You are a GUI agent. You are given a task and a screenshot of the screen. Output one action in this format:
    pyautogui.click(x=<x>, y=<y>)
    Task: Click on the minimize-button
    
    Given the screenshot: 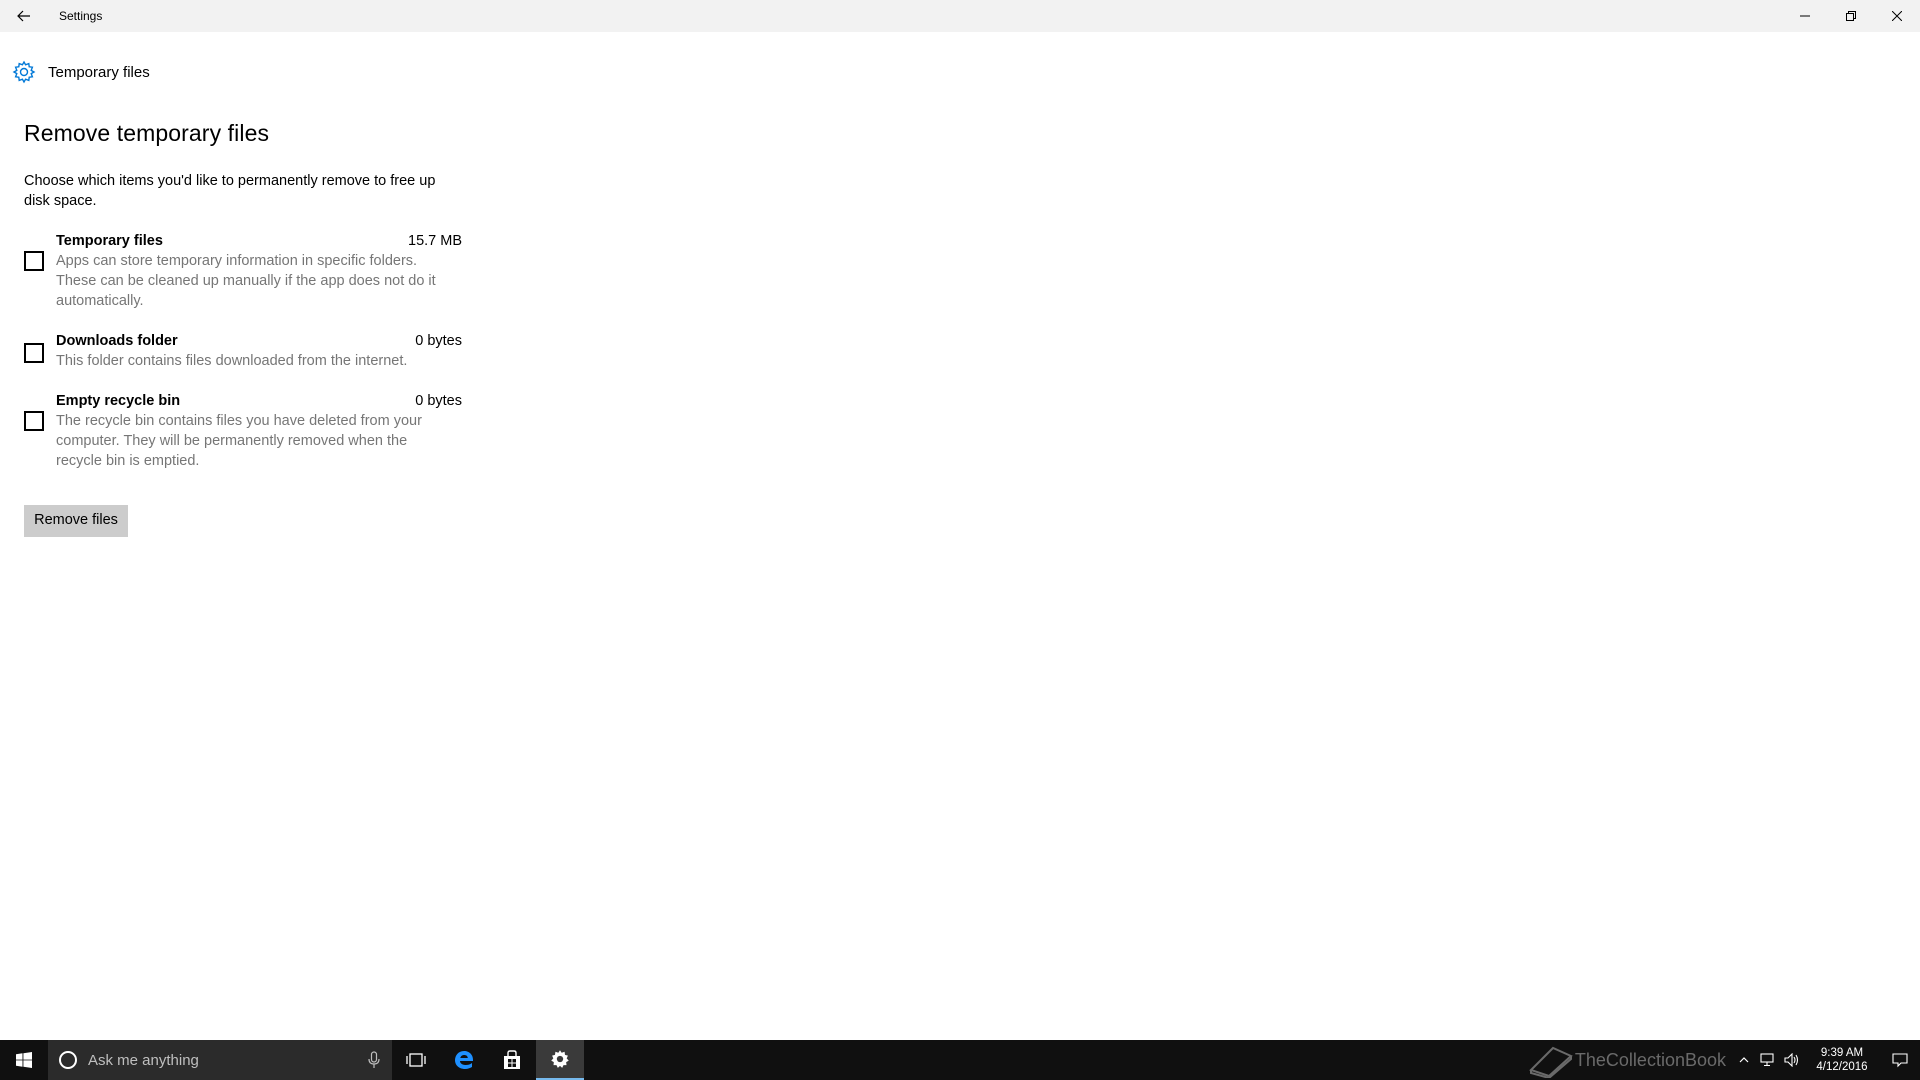 What is the action you would take?
    pyautogui.click(x=1805, y=16)
    